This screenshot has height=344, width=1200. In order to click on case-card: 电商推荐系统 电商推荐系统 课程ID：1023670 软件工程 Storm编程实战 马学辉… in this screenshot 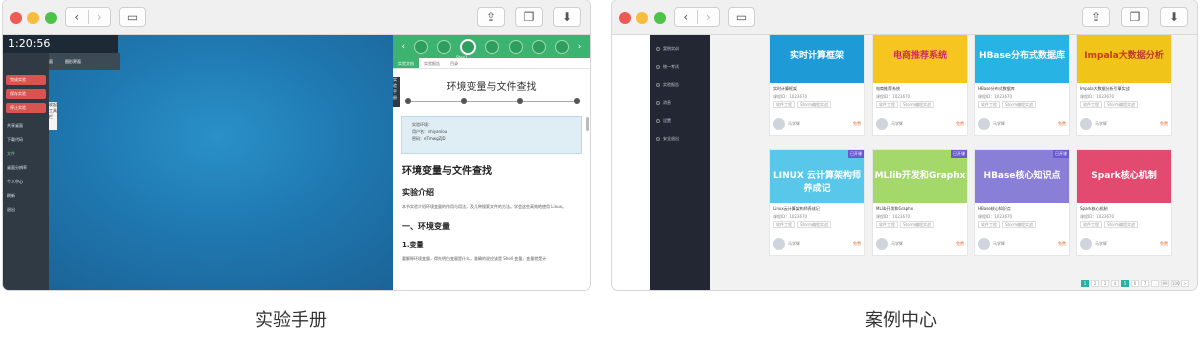, I will do `click(920, 85)`.